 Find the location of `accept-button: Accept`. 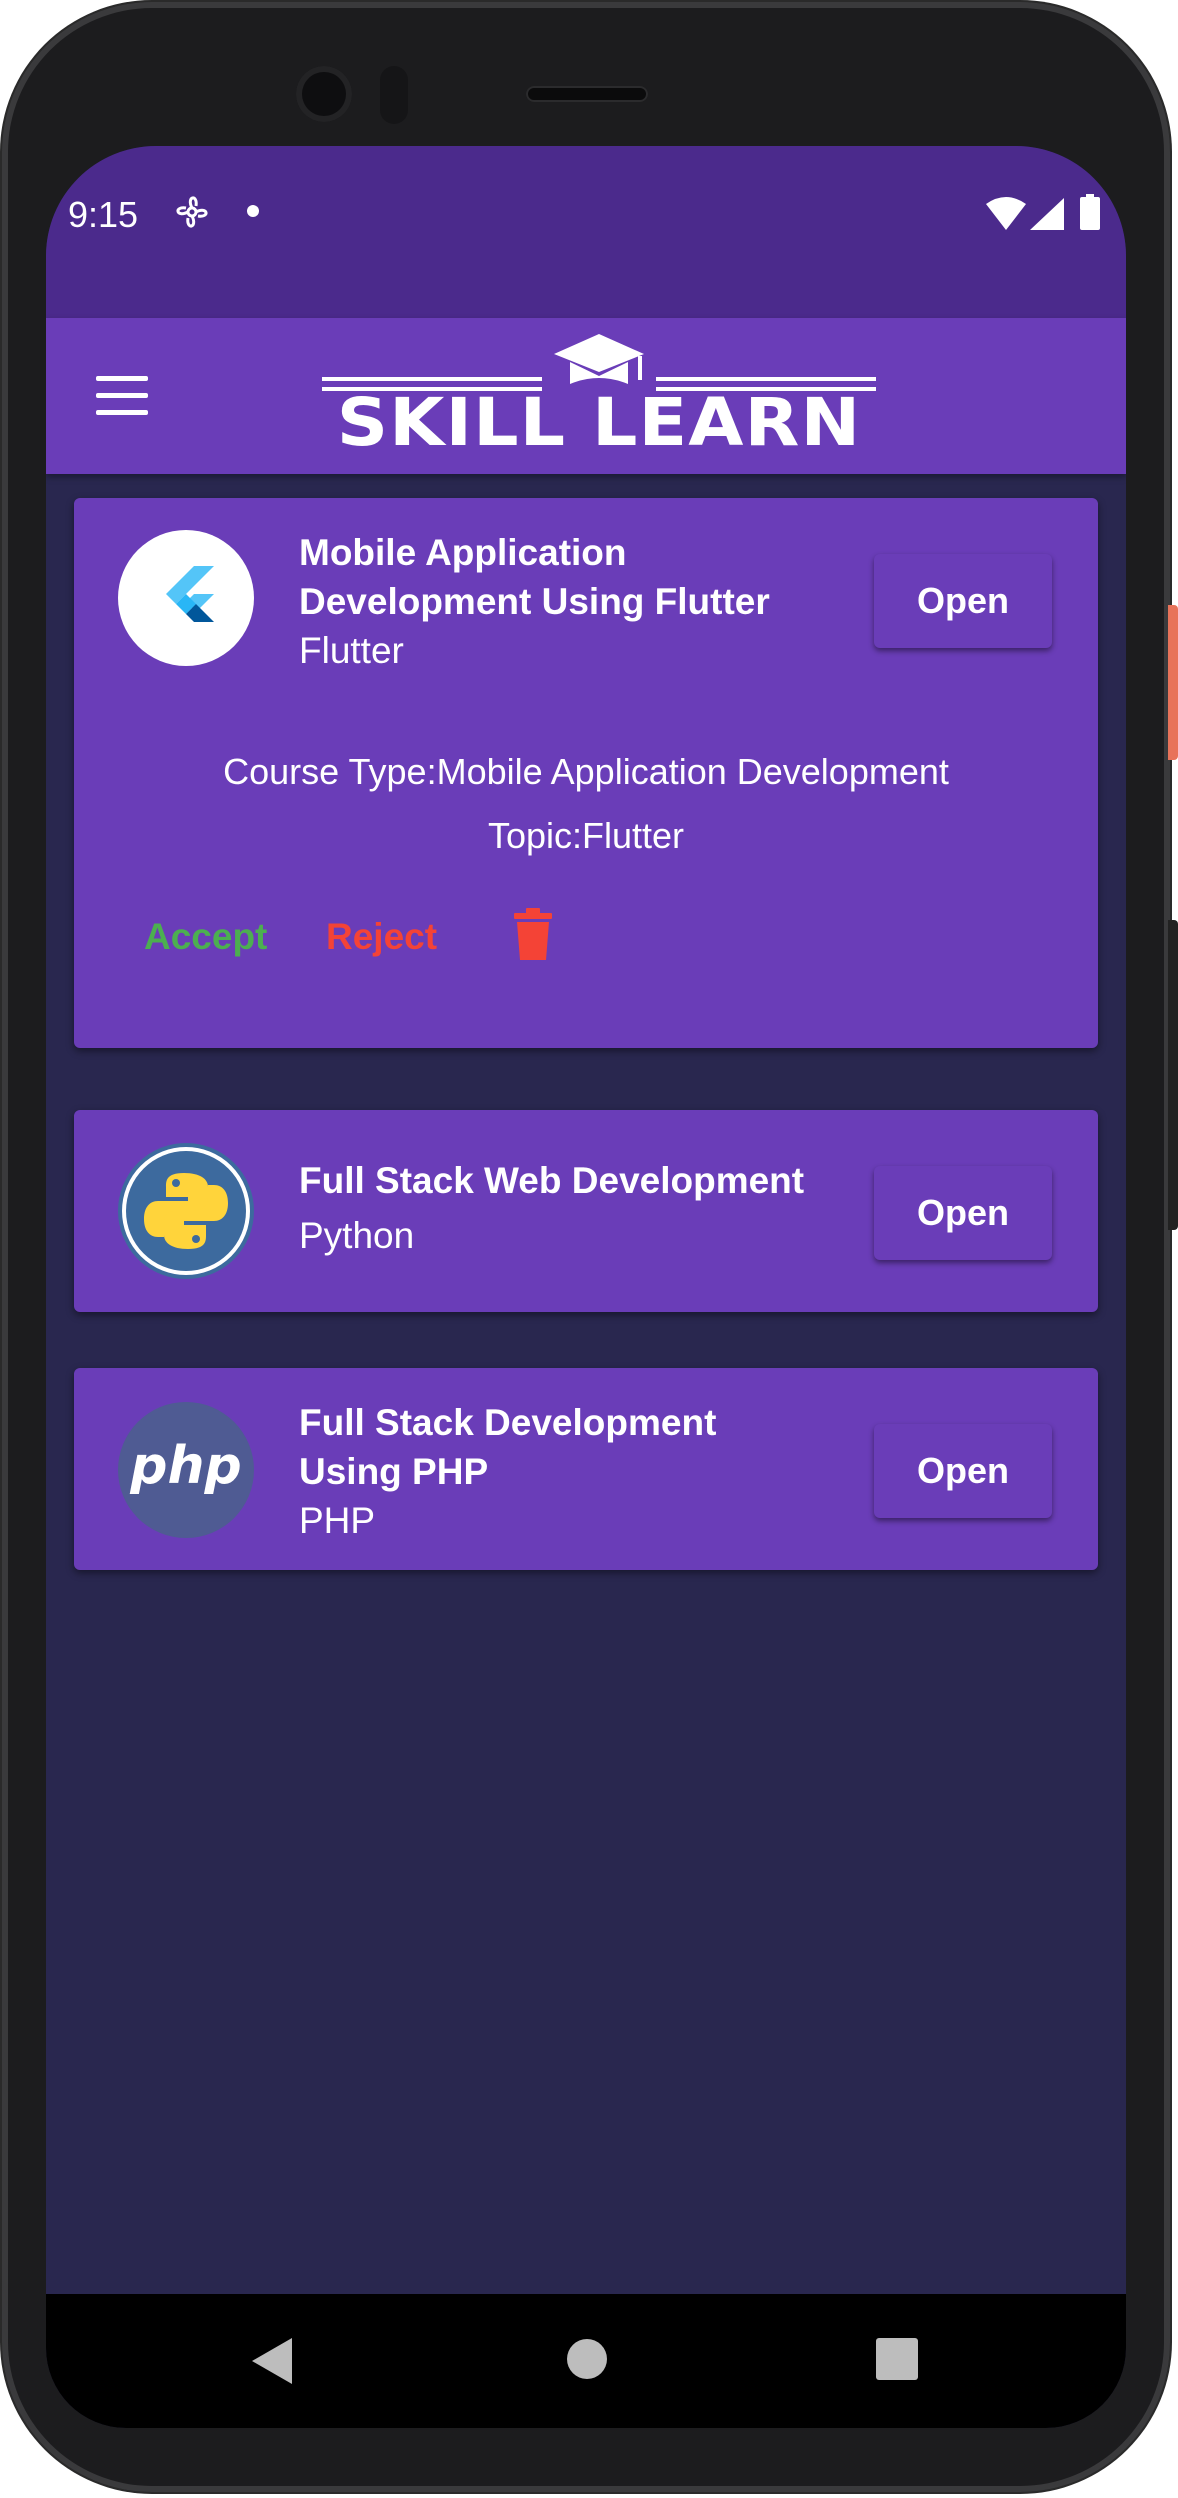

accept-button: Accept is located at coordinates (205, 937).